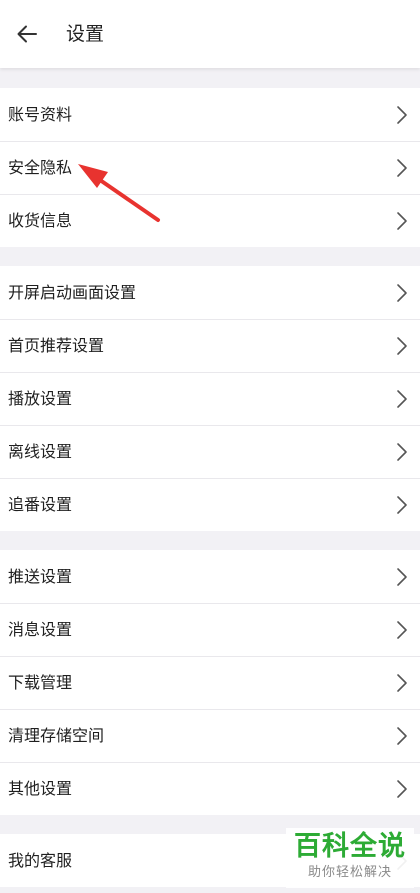 This screenshot has width=420, height=893. What do you see at coordinates (72, 292) in the screenshot?
I see `settings-item-label: 开屏启动画面设置` at bounding box center [72, 292].